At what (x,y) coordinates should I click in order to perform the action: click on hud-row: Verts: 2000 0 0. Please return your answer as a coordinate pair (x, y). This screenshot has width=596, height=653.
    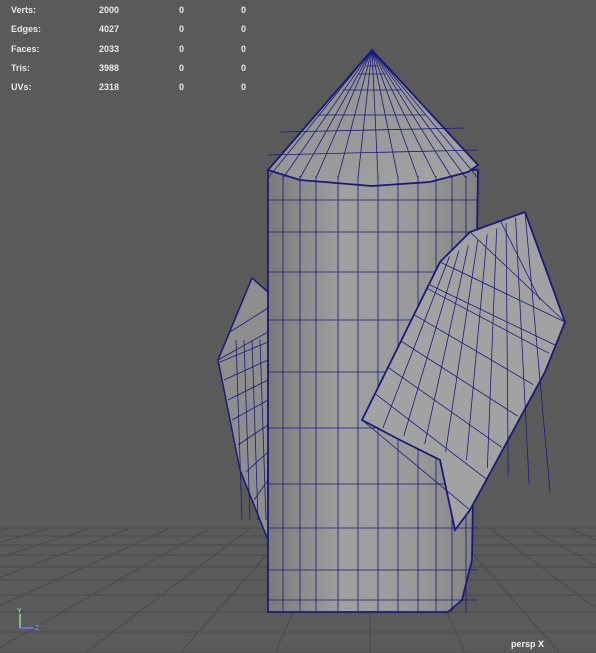
    Looking at the image, I should click on (146, 10).